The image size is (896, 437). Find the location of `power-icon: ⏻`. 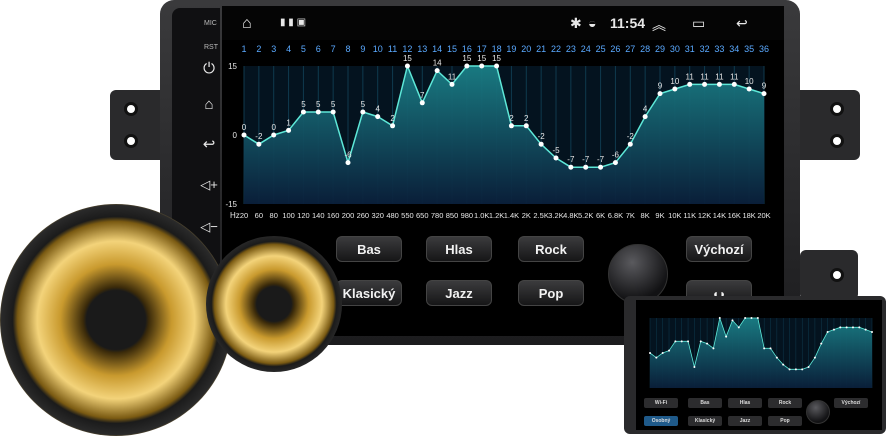

power-icon: ⏻ is located at coordinates (209, 69).